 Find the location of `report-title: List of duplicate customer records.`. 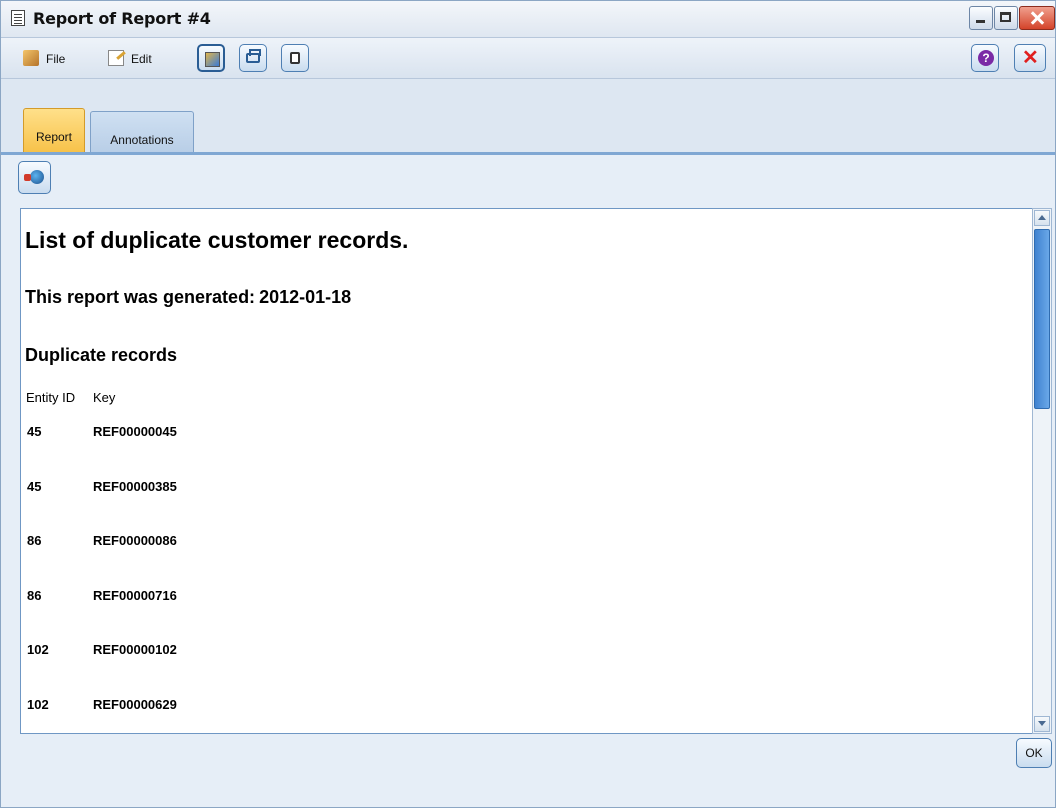

report-title: List of duplicate customer records. is located at coordinates (217, 240).